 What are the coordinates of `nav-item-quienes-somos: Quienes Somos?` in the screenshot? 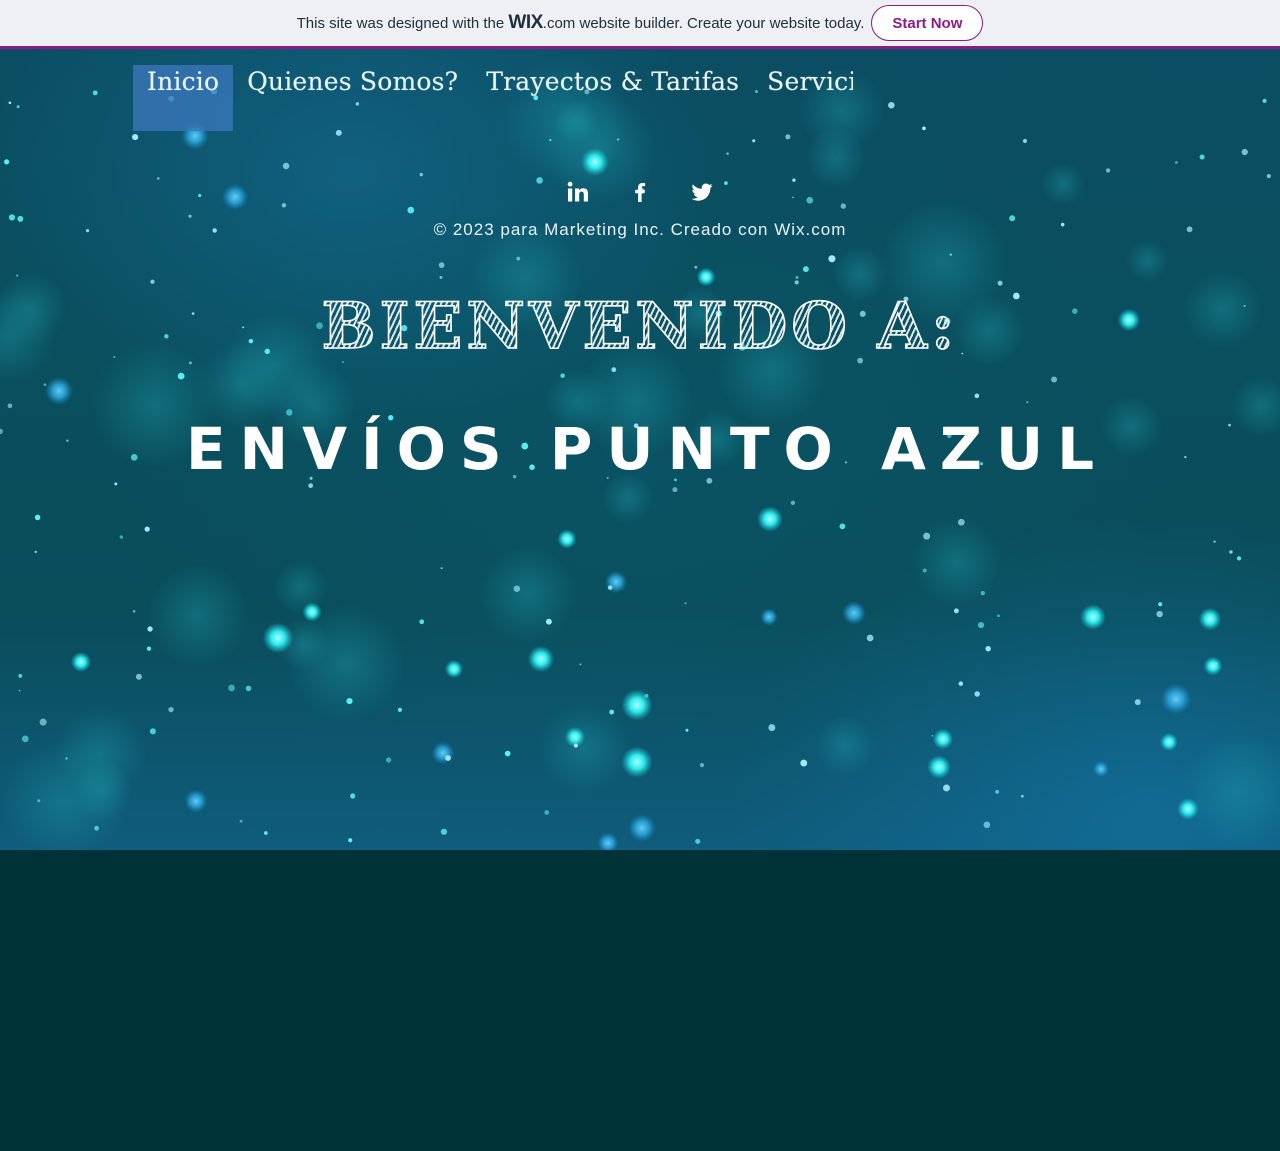 It's located at (352, 98).